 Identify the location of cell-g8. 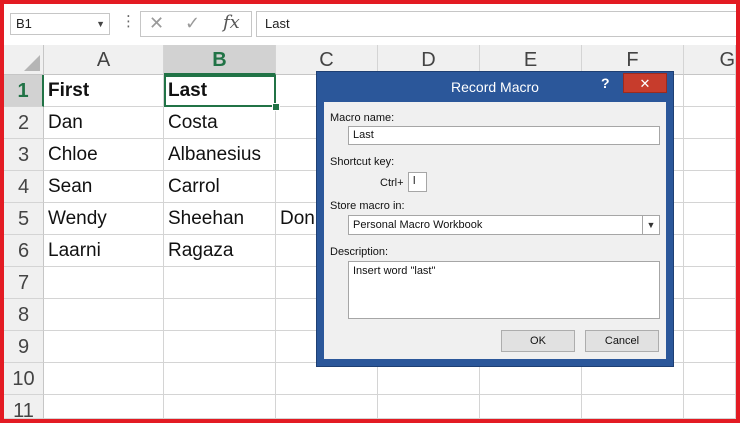
(710, 315).